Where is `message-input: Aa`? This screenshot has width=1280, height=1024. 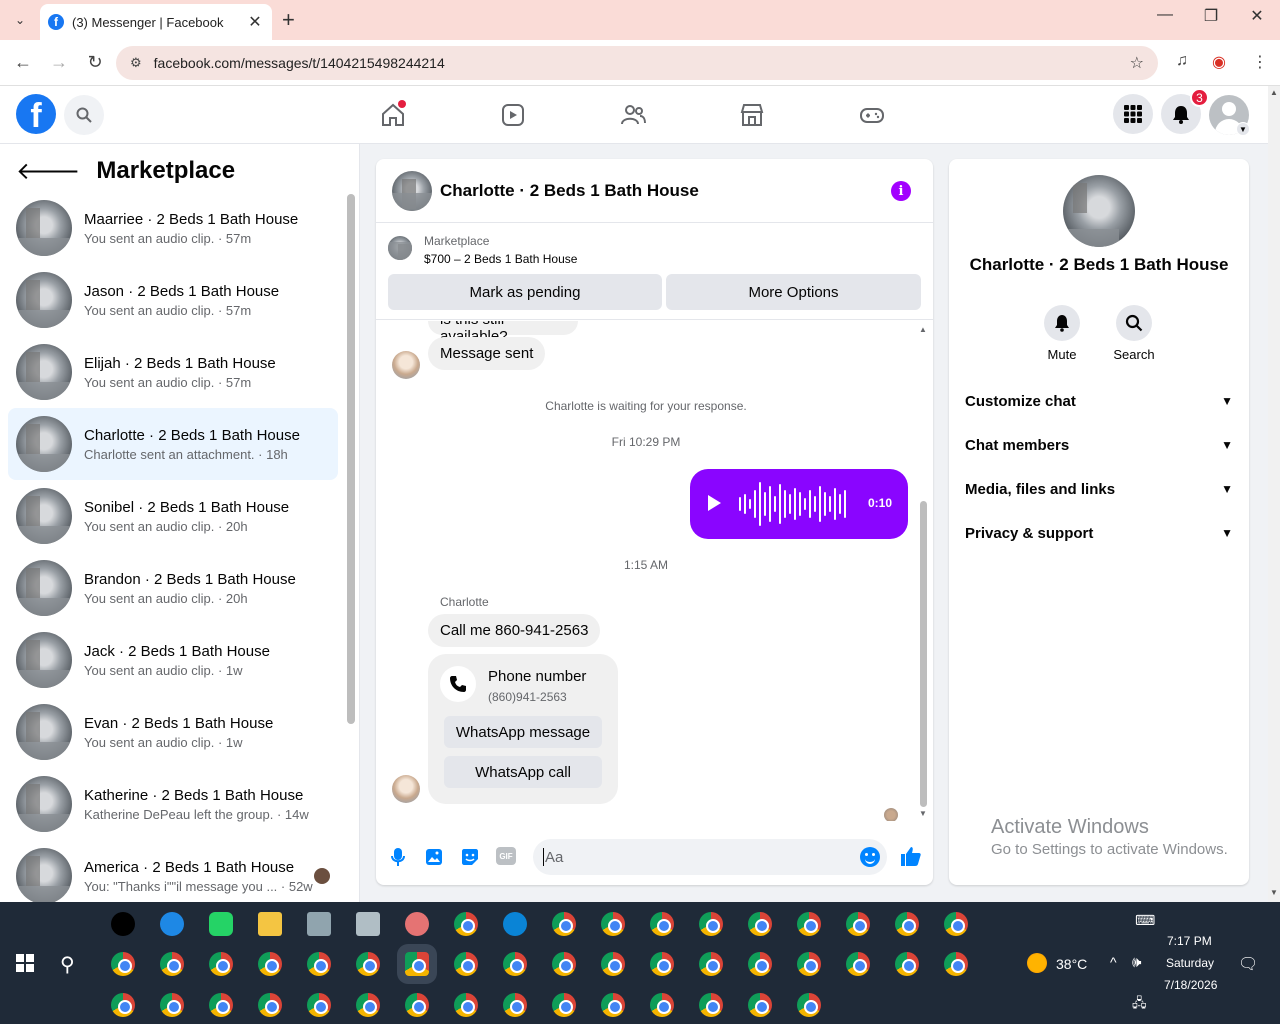 message-input: Aa is located at coordinates (710, 857).